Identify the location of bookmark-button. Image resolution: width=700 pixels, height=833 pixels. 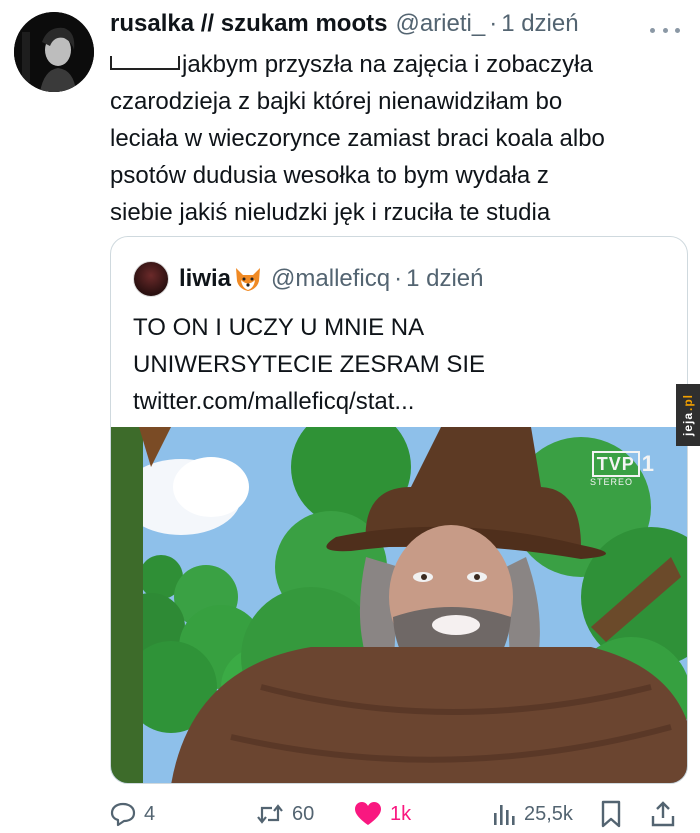
(611, 814).